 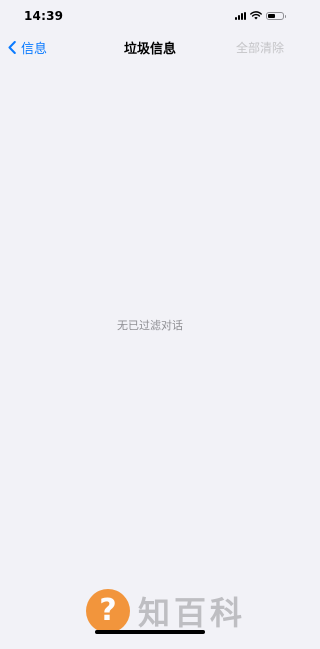 What do you see at coordinates (150, 47) in the screenshot?
I see `navigation-bar: 信息 垃圾信息 全部清除` at bounding box center [150, 47].